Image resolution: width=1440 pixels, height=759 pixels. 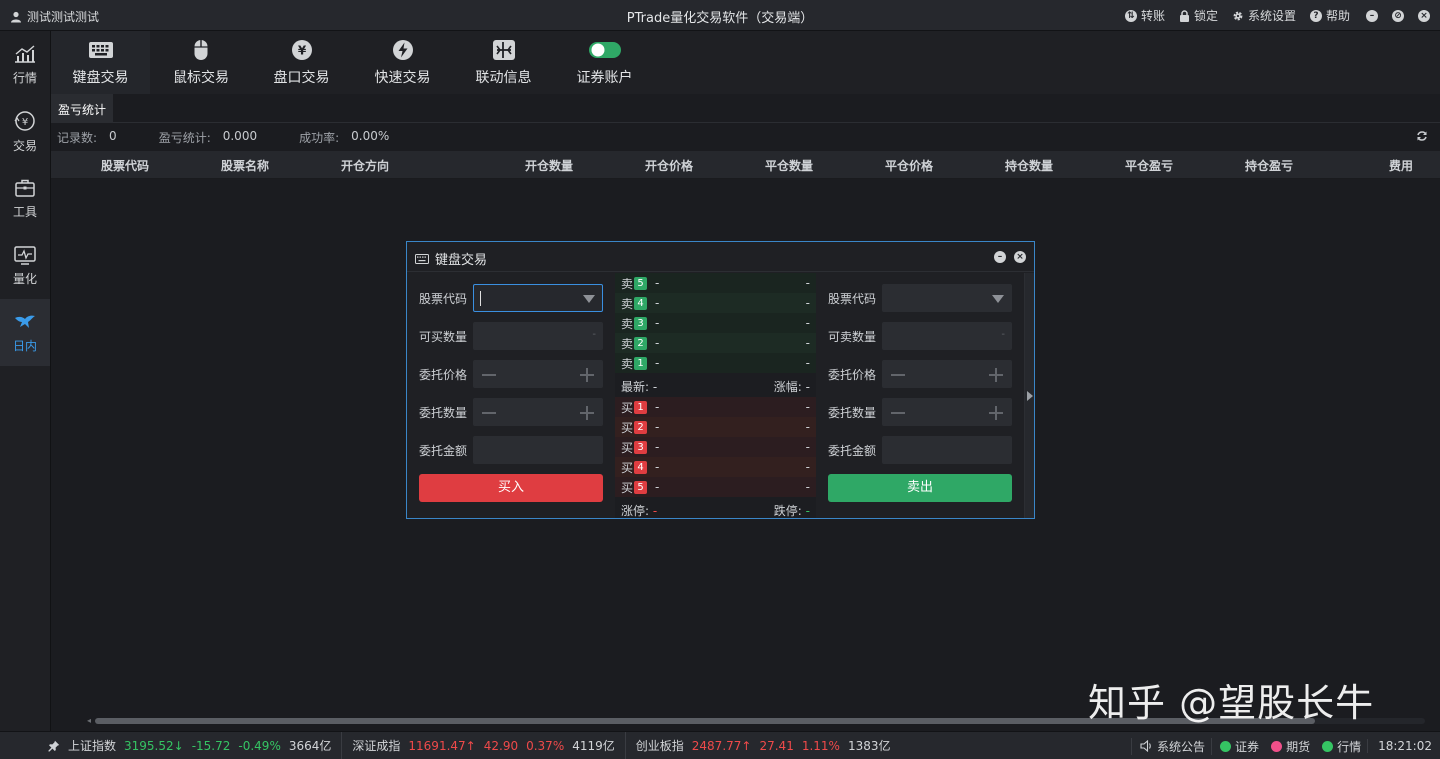 What do you see at coordinates (947, 374) in the screenshot?
I see `sell-price-stepper` at bounding box center [947, 374].